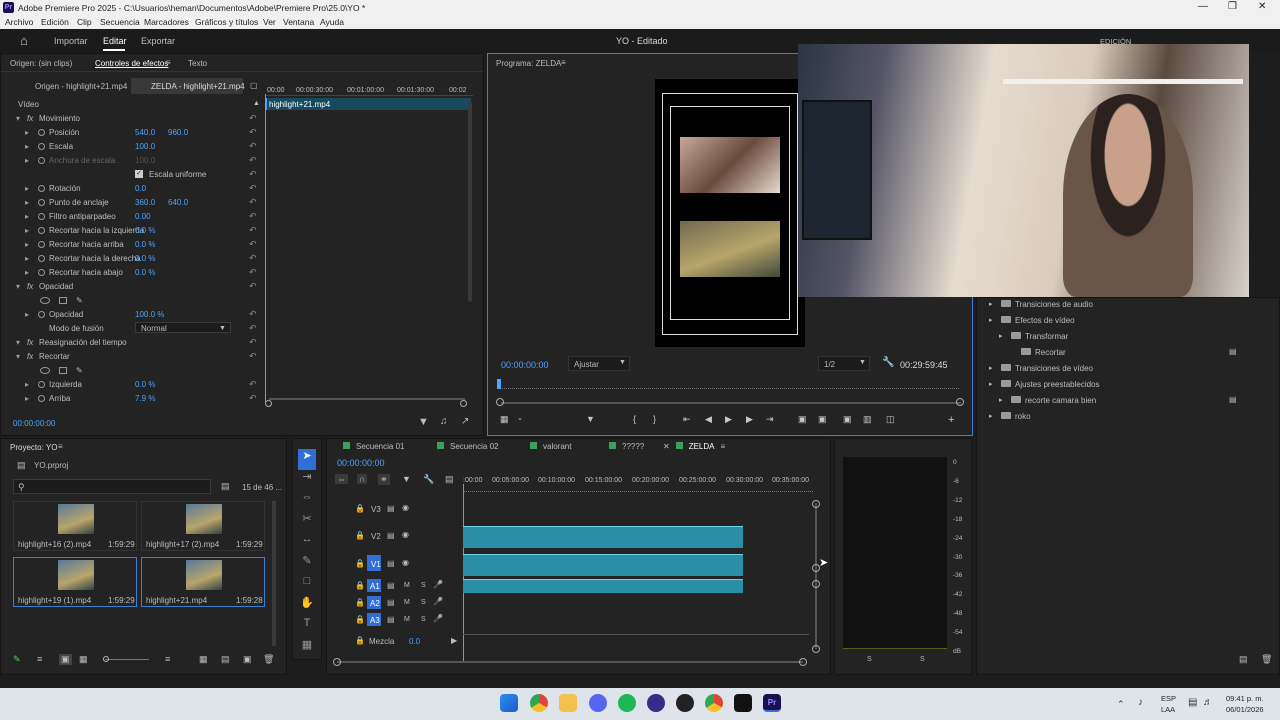 This screenshot has width=1280, height=720. I want to click on menu-ayuda: Ayuda, so click(332, 22).